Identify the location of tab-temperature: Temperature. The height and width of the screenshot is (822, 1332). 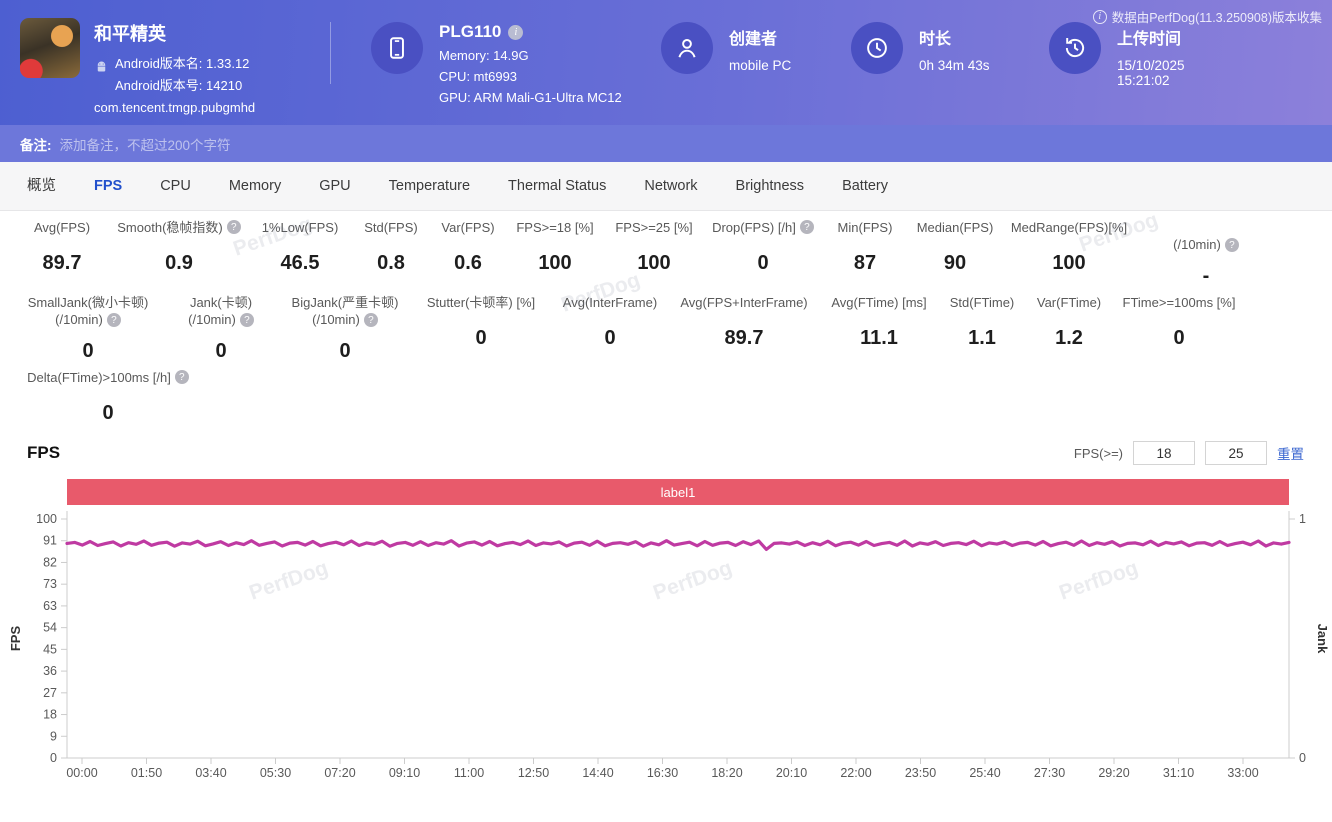
(429, 186).